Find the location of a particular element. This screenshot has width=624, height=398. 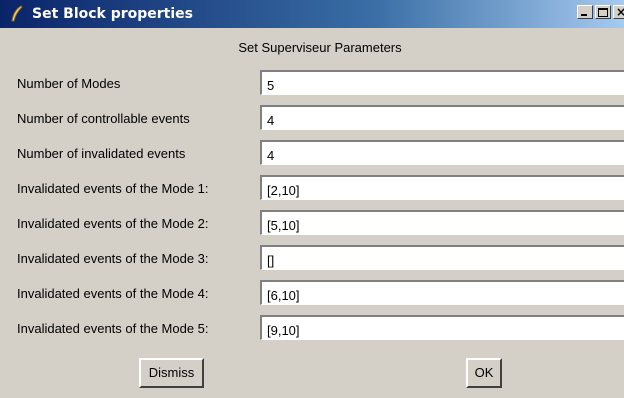

field-label: Invalidated events of the Mode 2: is located at coordinates (113, 223).